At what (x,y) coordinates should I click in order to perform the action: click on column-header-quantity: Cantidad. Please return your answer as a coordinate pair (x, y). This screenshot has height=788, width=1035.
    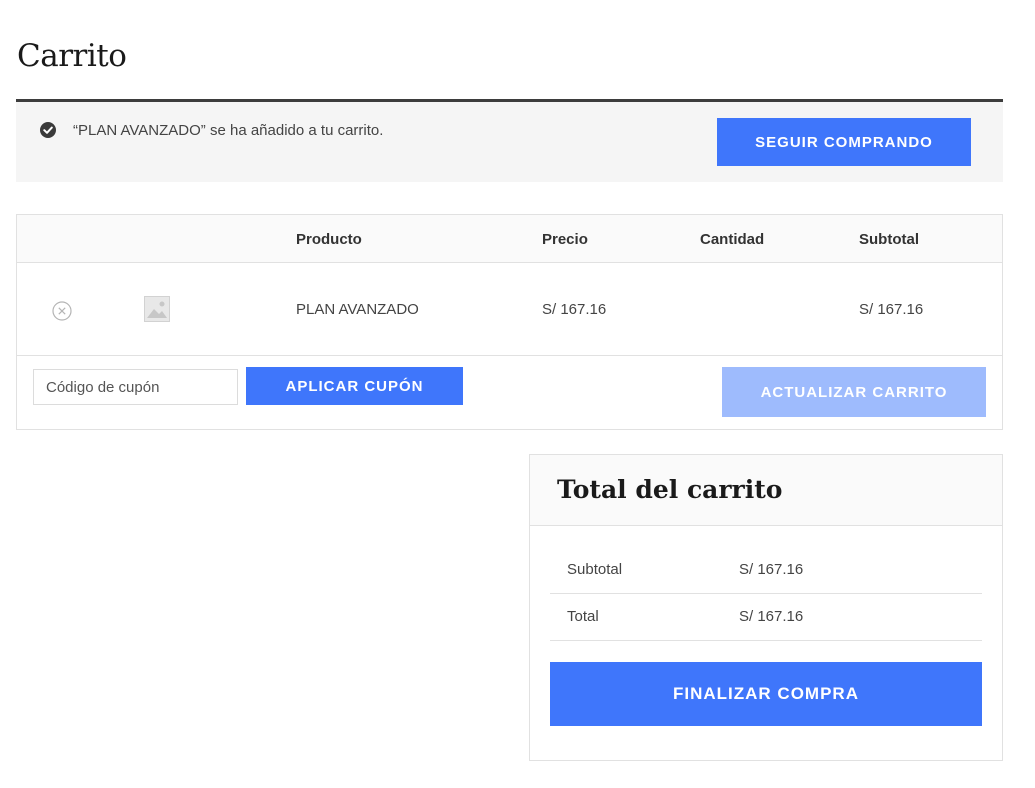
    Looking at the image, I should click on (732, 239).